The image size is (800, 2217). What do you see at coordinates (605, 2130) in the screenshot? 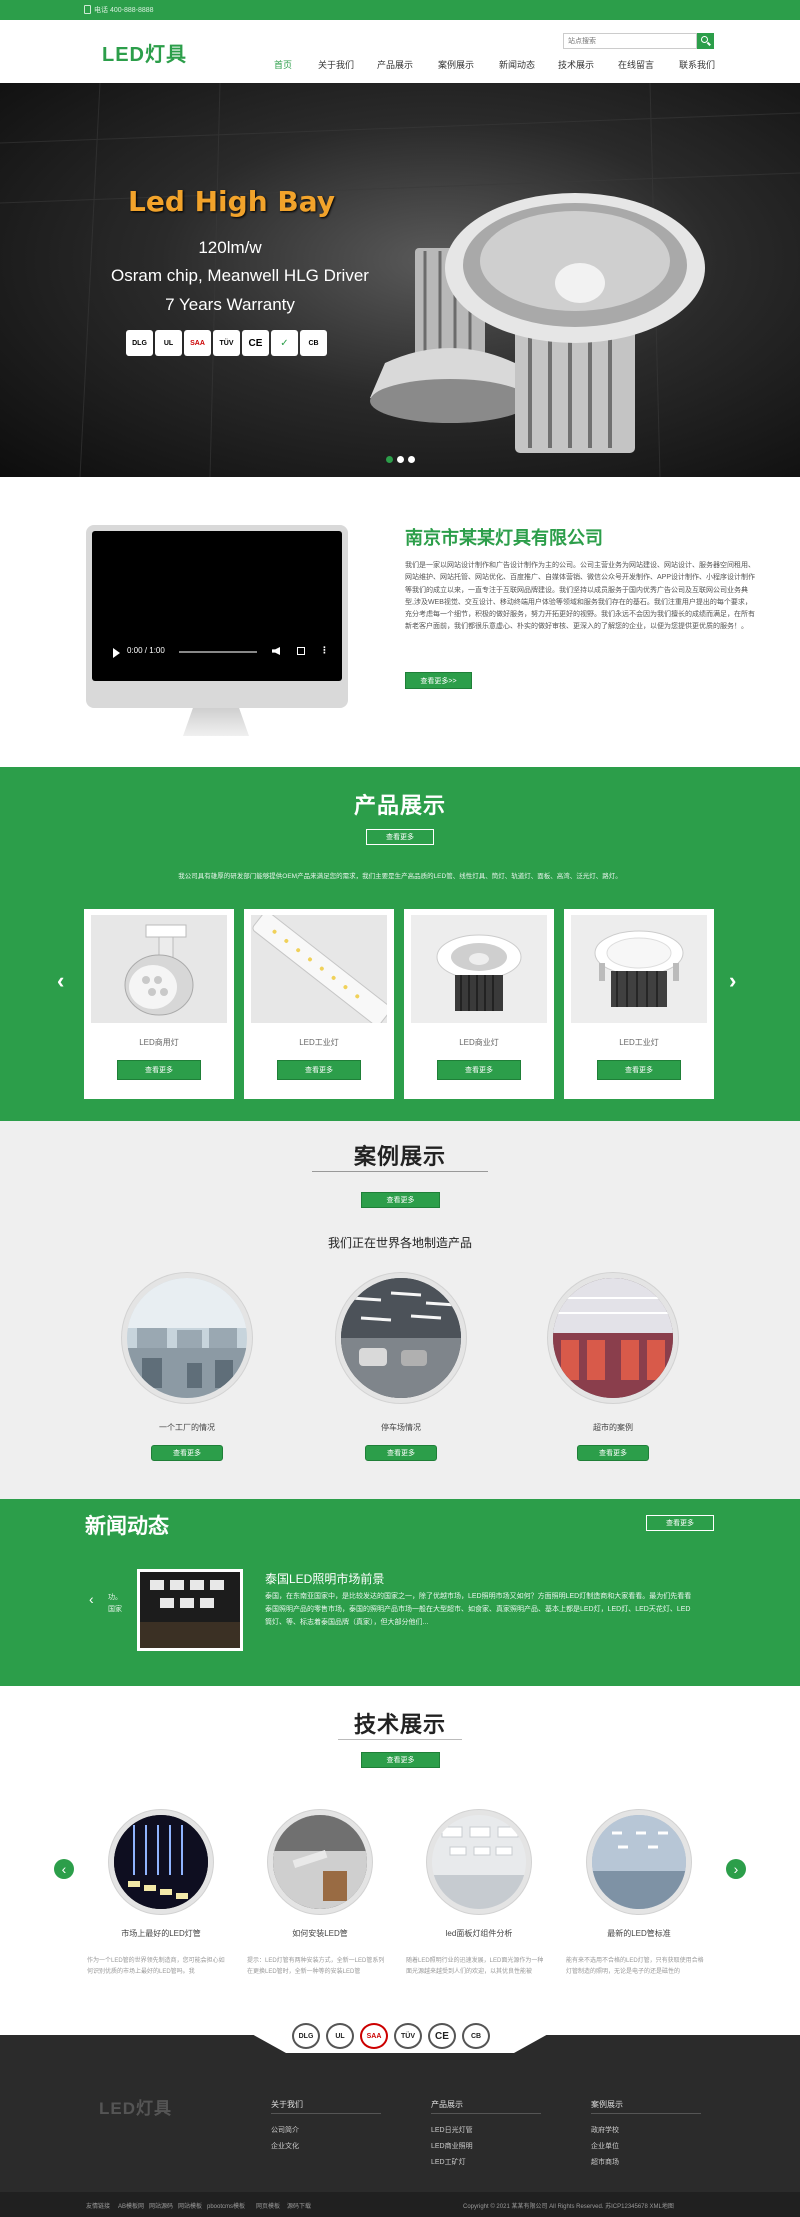
I see `footer-link: 政府学校` at bounding box center [605, 2130].